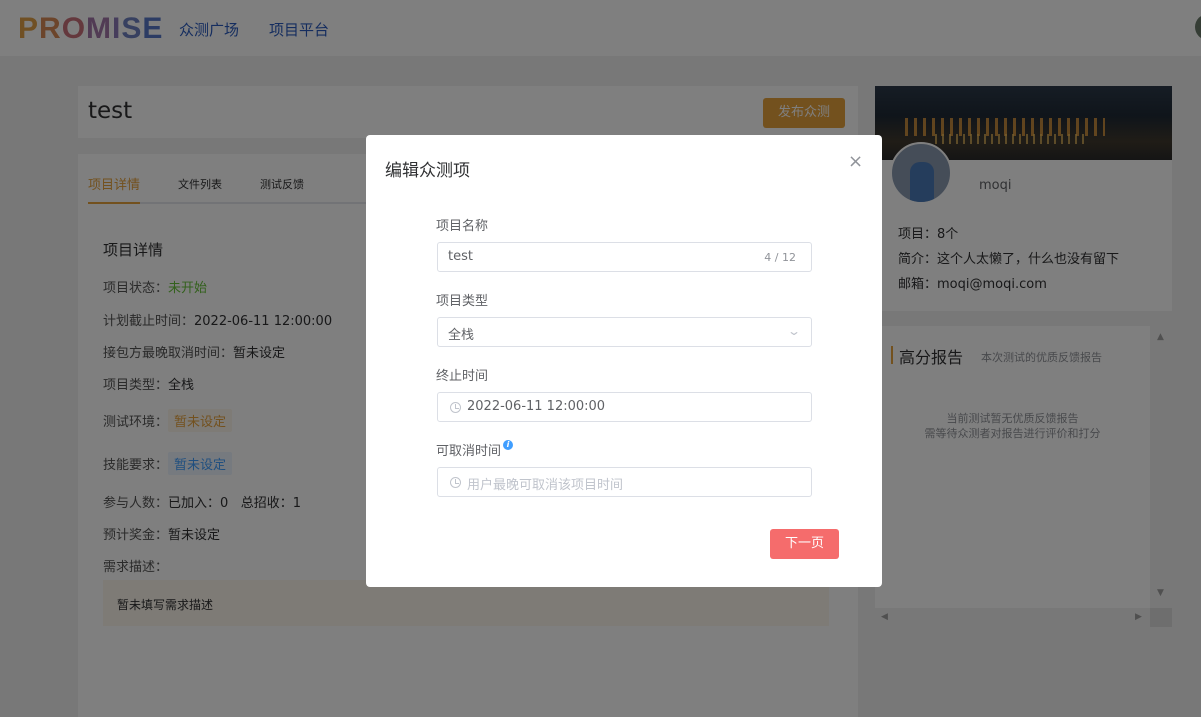 This screenshot has width=1201, height=717. I want to click on end-time-label: 终止时间, so click(462, 376).